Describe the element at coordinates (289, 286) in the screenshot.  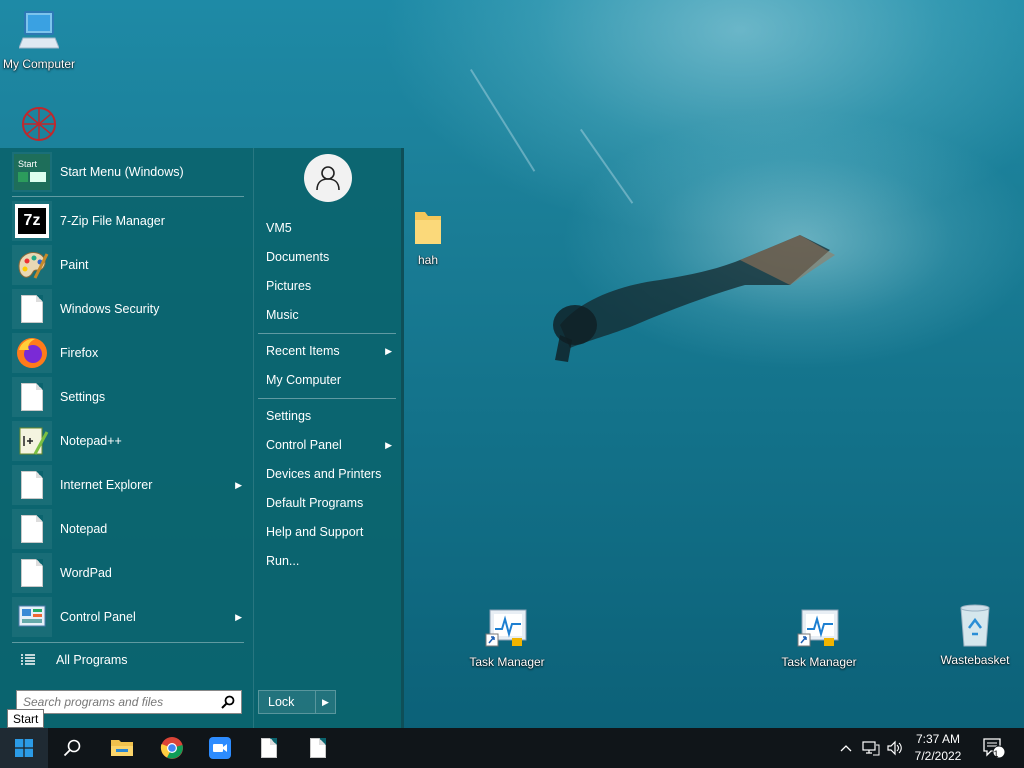
I see `places-item-label: Pictures` at that location.